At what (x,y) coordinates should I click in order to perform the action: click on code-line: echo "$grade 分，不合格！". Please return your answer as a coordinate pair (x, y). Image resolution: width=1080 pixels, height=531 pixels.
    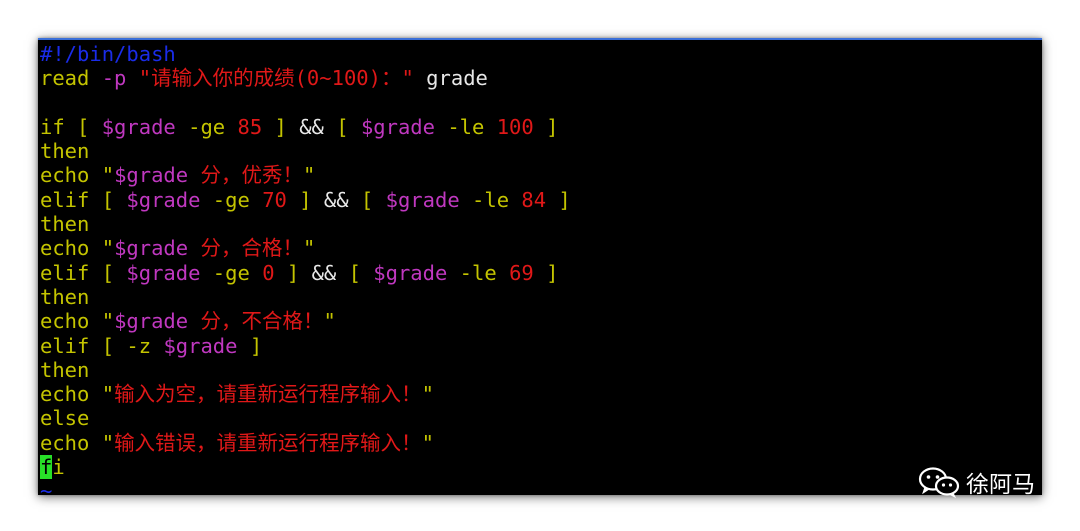
    Looking at the image, I should click on (305, 321).